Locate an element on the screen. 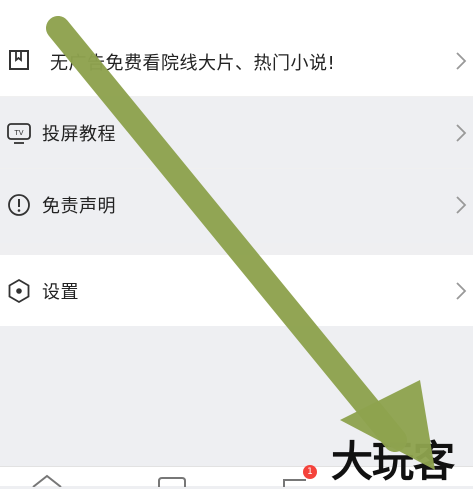  section-divider is located at coordinates (236, 249).